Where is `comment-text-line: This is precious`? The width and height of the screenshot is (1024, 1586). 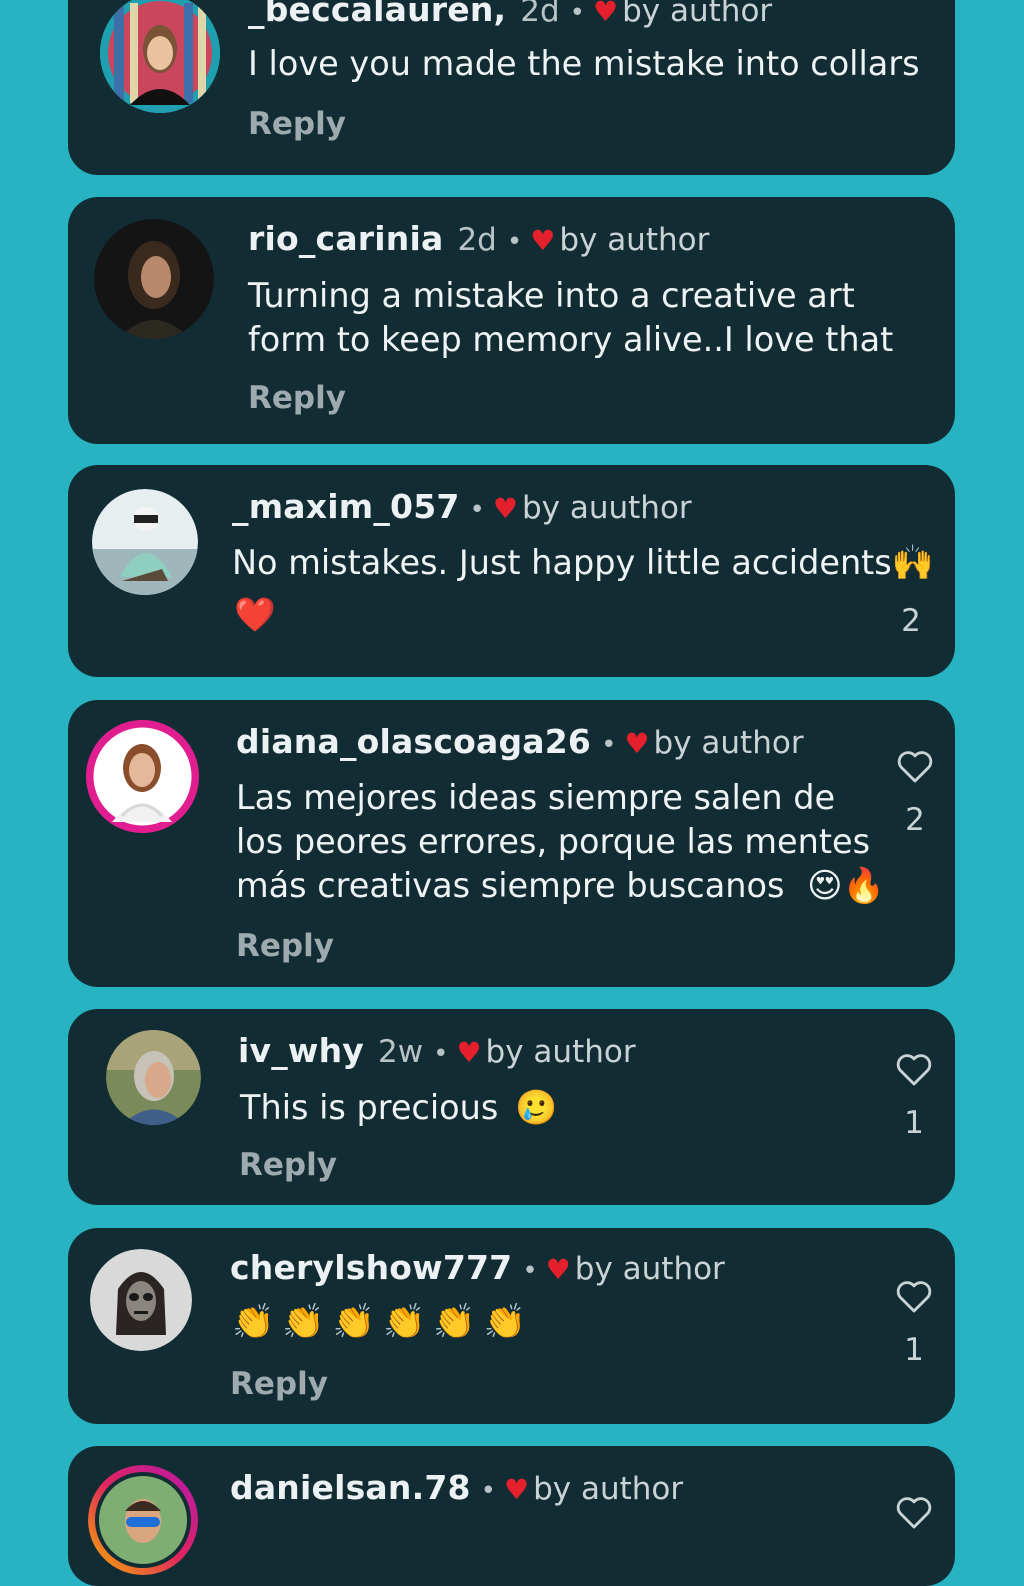 comment-text-line: This is precious is located at coordinates (369, 1107).